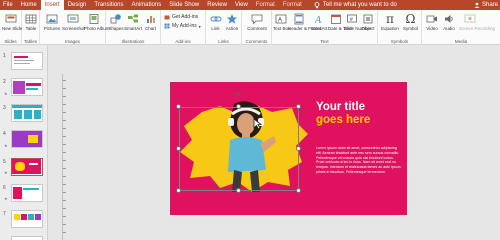  I want to click on thumbnail-number: 6, so click(4, 188).